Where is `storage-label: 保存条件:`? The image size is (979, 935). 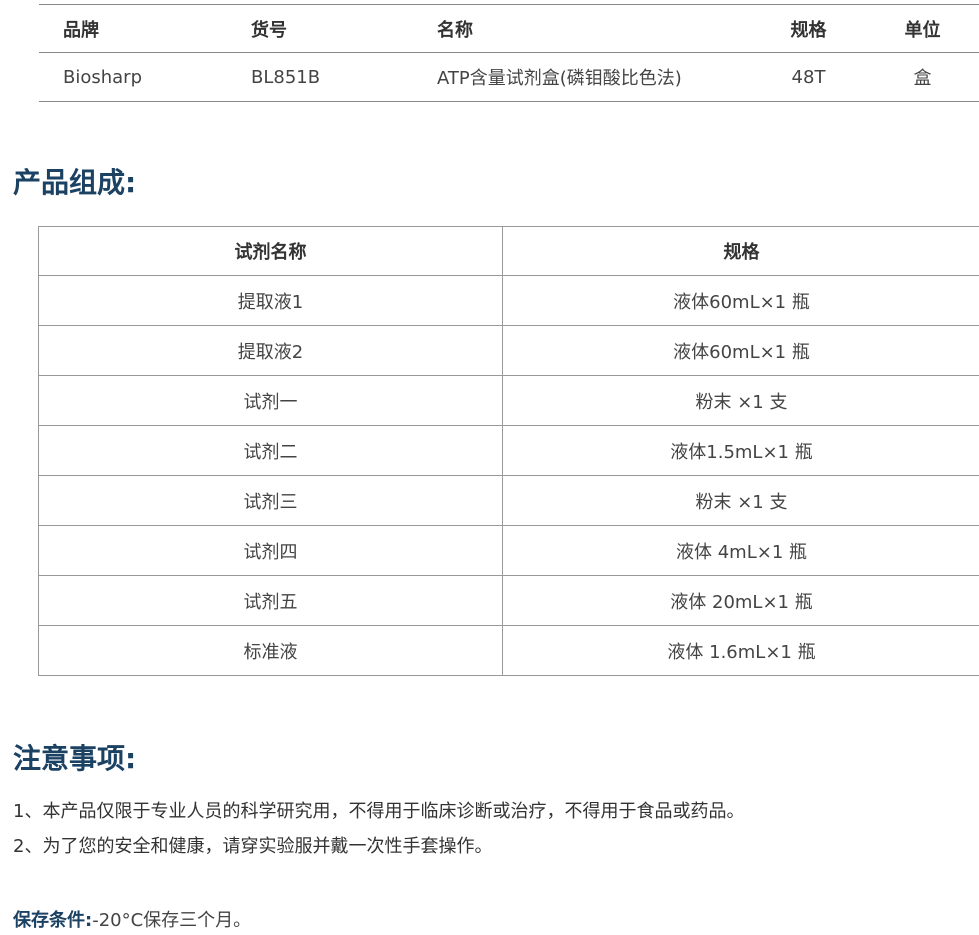 storage-label: 保存条件: is located at coordinates (52, 920).